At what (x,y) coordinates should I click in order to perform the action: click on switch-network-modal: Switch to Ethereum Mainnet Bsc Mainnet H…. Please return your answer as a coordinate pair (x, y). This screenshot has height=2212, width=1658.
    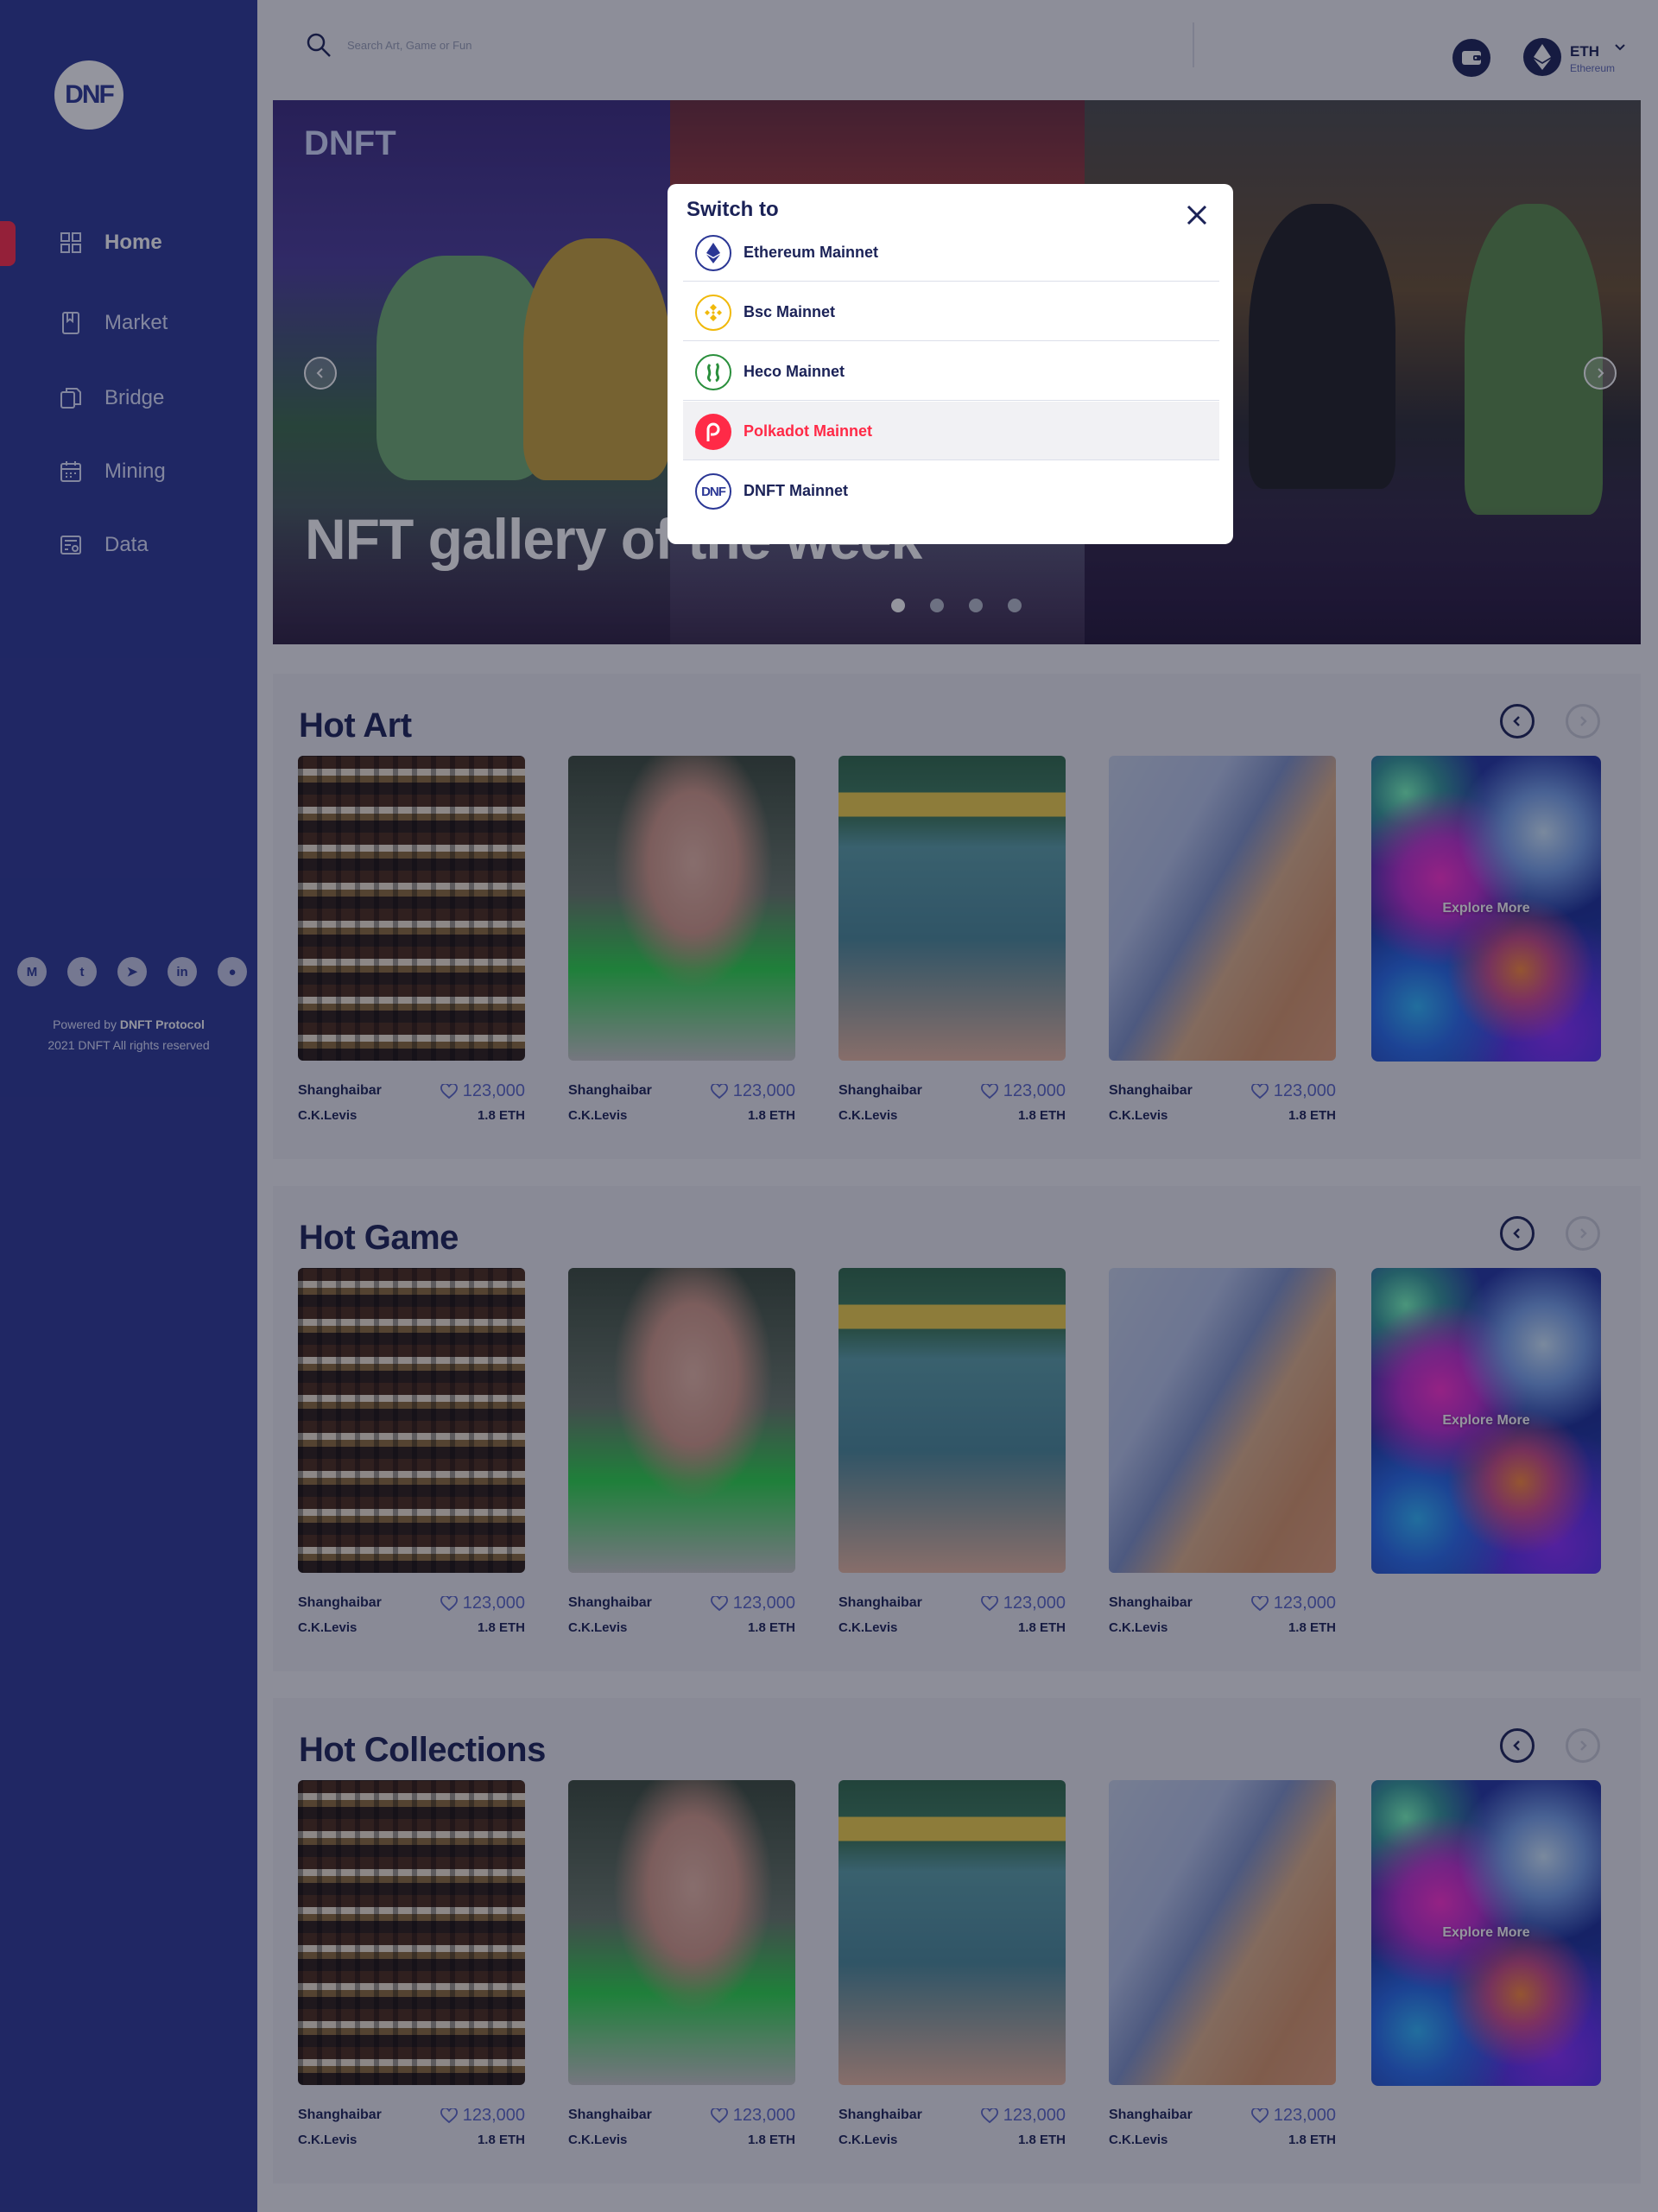
    Looking at the image, I should click on (951, 364).